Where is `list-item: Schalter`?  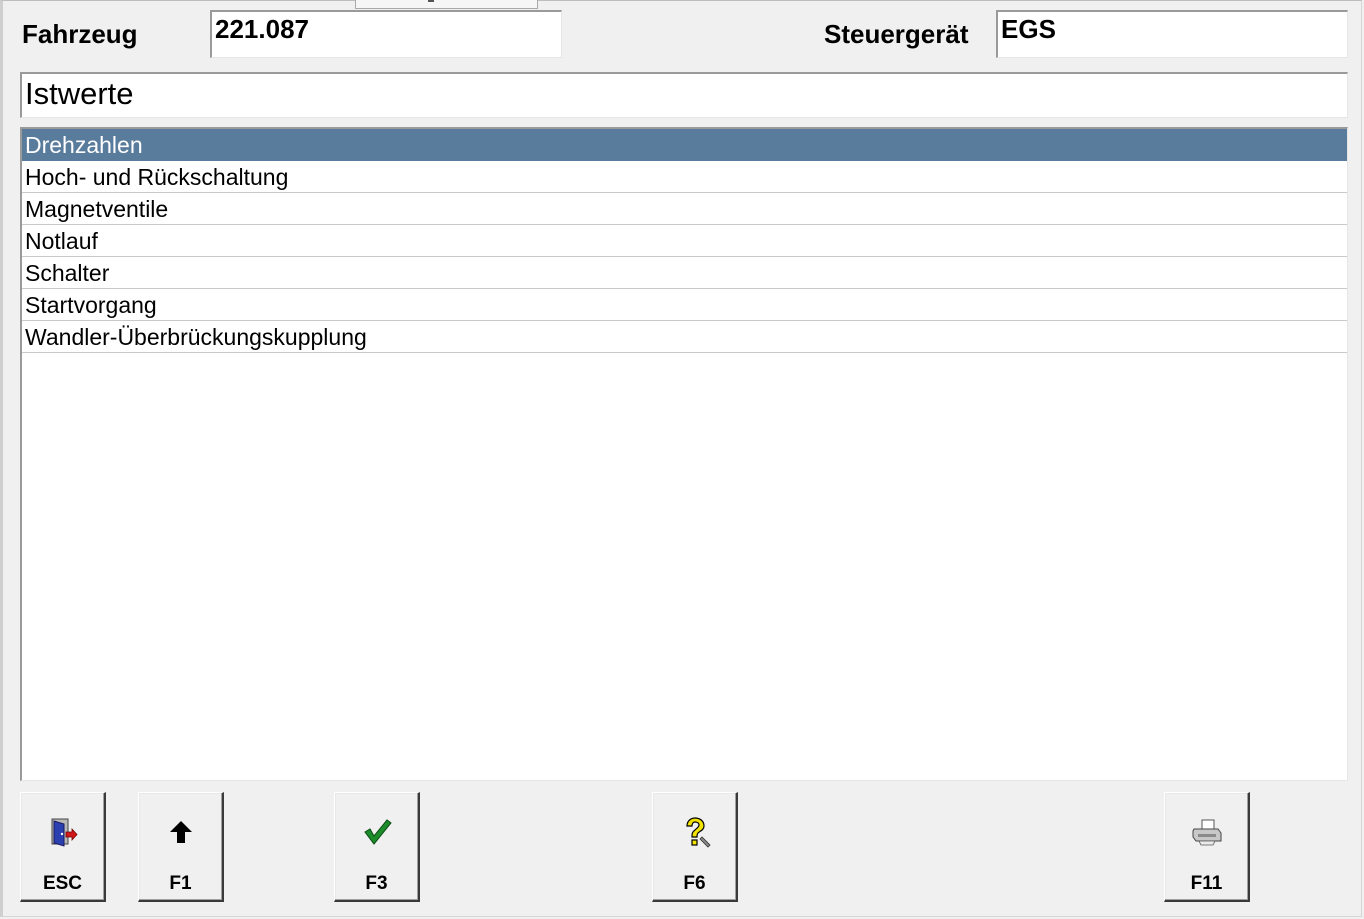 list-item: Schalter is located at coordinates (684, 273).